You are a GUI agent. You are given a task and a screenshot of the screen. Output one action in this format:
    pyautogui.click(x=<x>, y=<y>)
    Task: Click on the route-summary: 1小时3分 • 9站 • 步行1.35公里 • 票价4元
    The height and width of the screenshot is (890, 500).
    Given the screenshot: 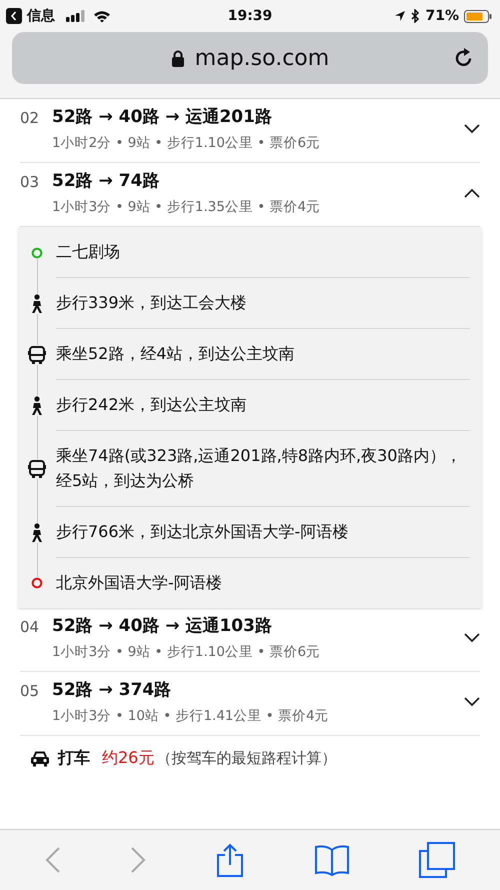 What is the action you would take?
    pyautogui.click(x=187, y=207)
    